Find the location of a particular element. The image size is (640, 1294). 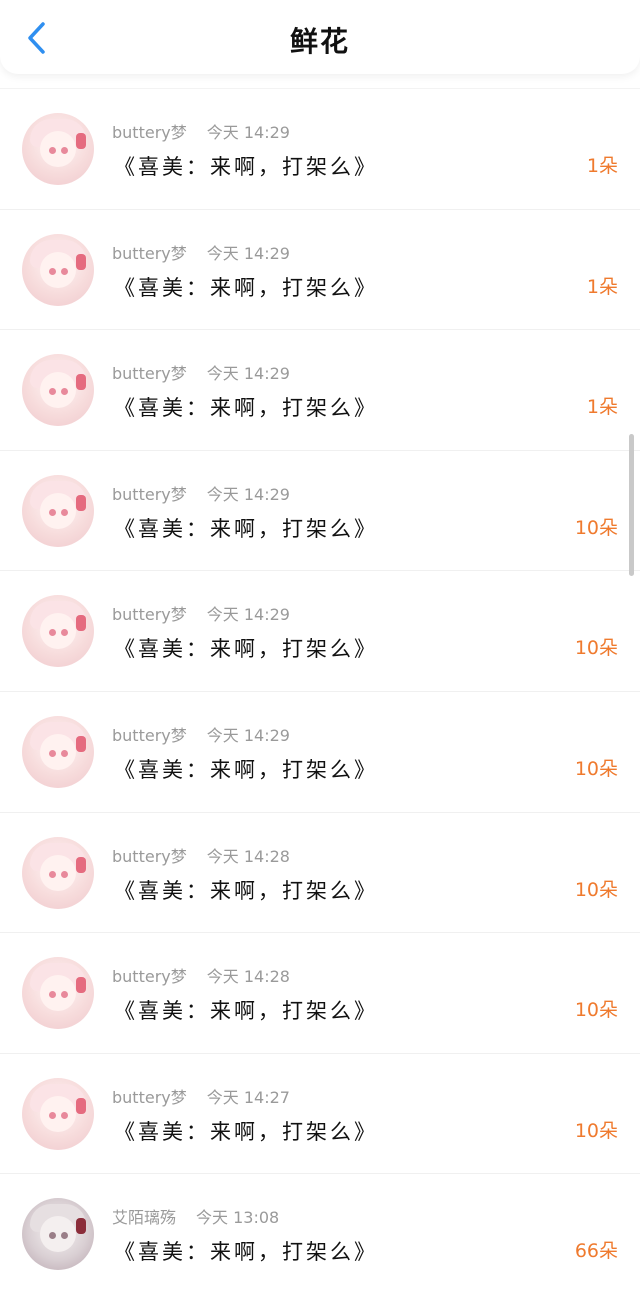

item-meta: buttery梦 今天 14:27 is located at coordinates (201, 1096).